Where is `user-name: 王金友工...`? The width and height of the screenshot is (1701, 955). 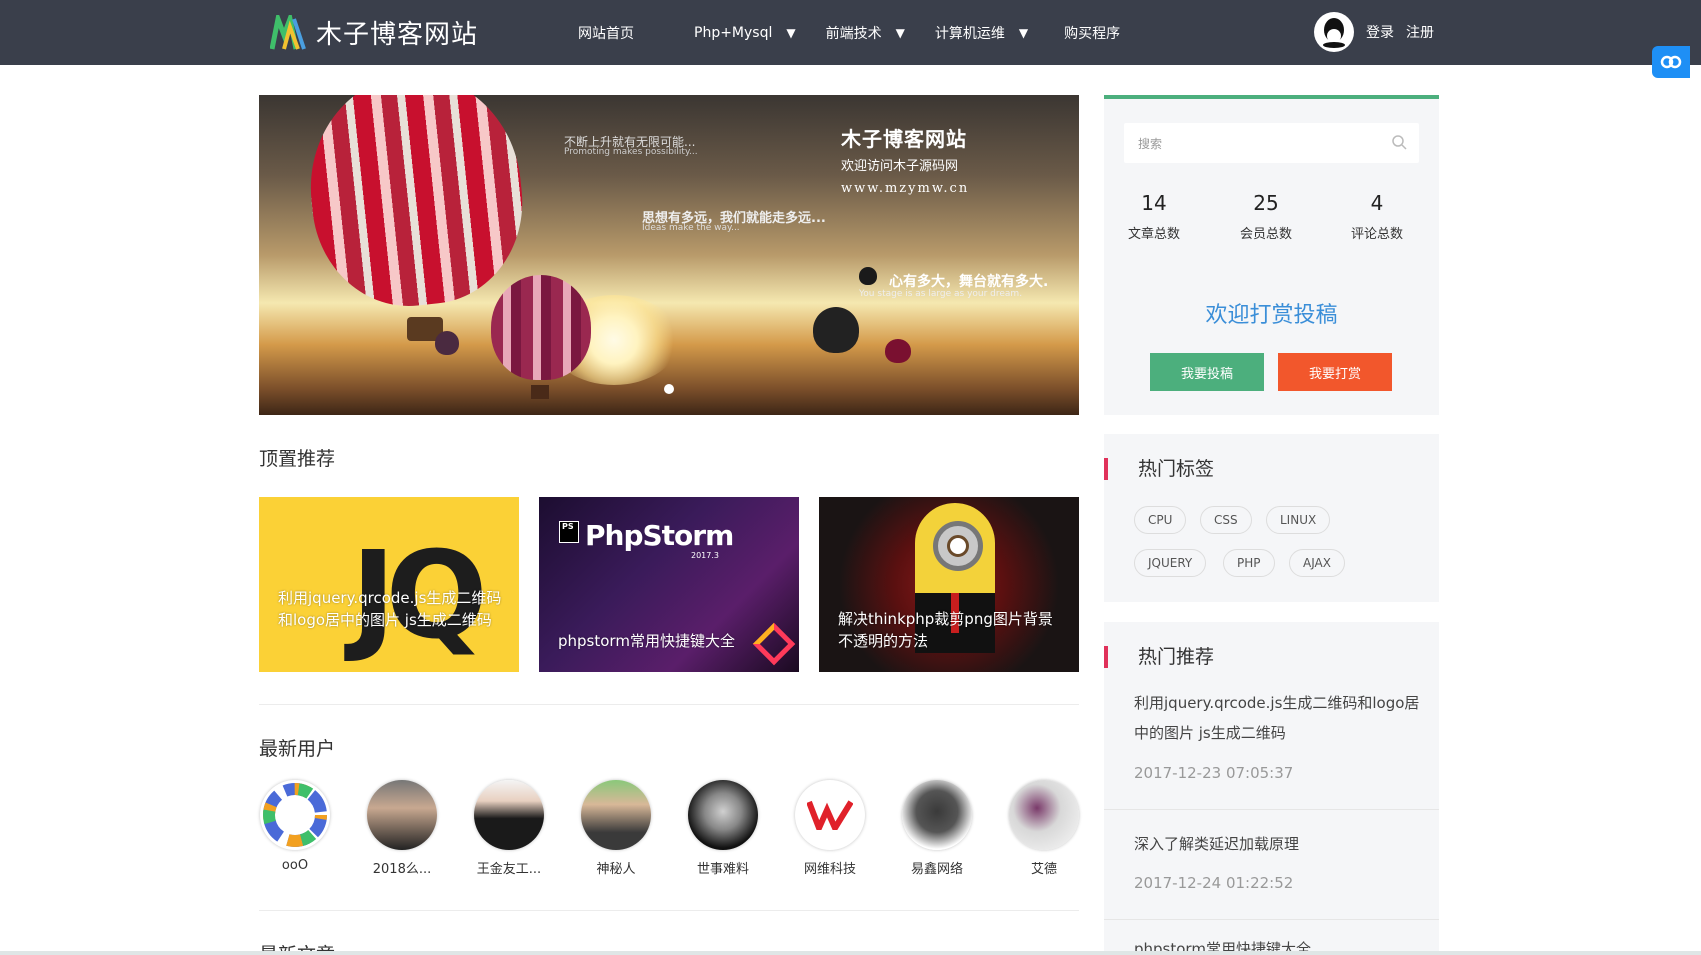 user-name: 王金友工... is located at coordinates (509, 869).